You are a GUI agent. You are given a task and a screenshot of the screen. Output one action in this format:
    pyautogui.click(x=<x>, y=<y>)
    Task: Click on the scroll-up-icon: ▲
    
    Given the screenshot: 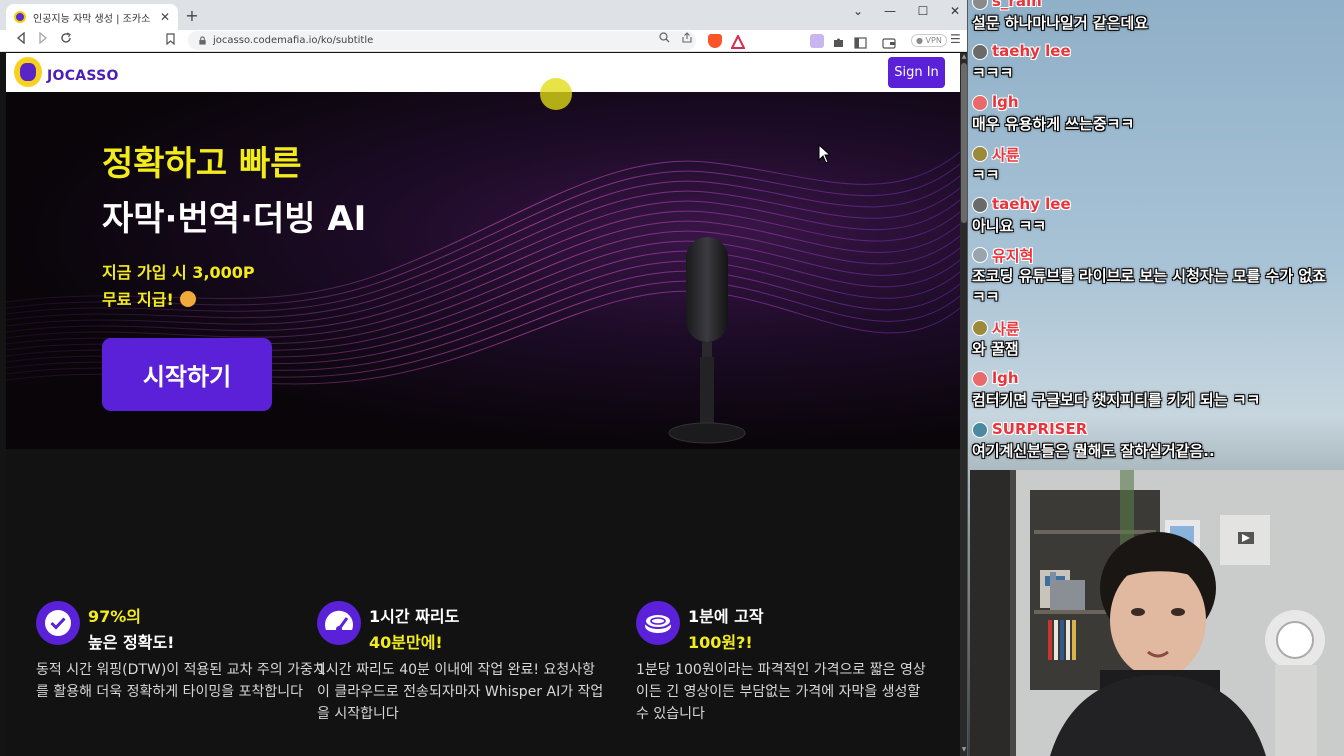 What is the action you would take?
    pyautogui.click(x=963, y=57)
    